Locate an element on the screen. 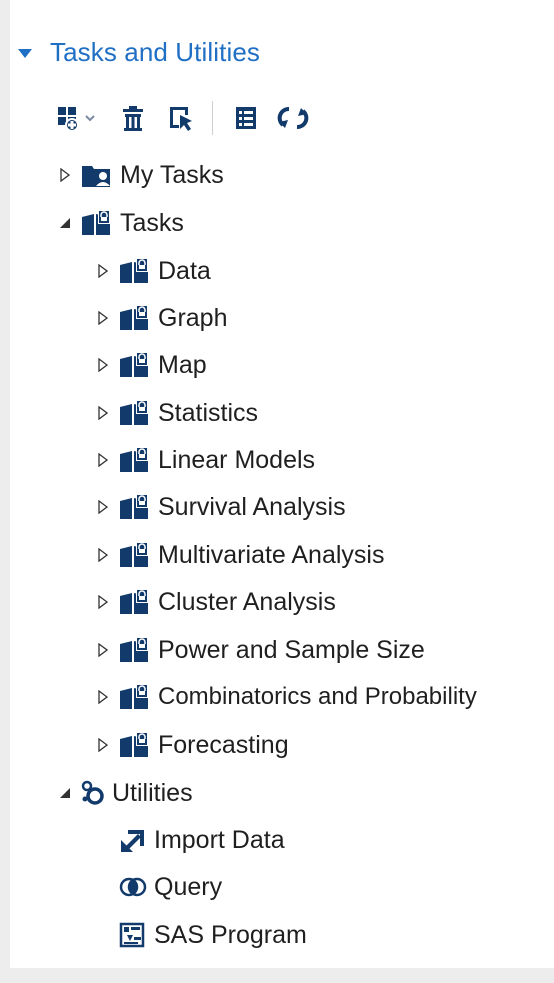 Image resolution: width=554 pixels, height=983 pixels. tree-item-combinatorics-and-probability: Combinatorics and Probability is located at coordinates (286, 697).